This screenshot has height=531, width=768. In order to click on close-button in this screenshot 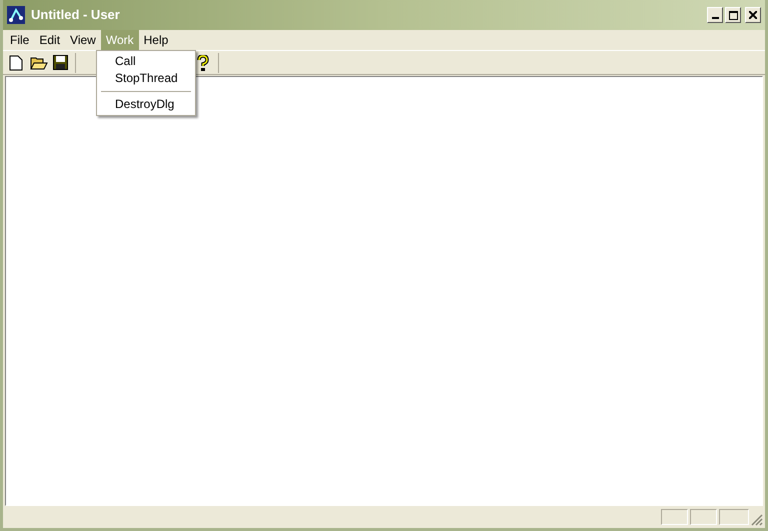, I will do `click(753, 15)`.